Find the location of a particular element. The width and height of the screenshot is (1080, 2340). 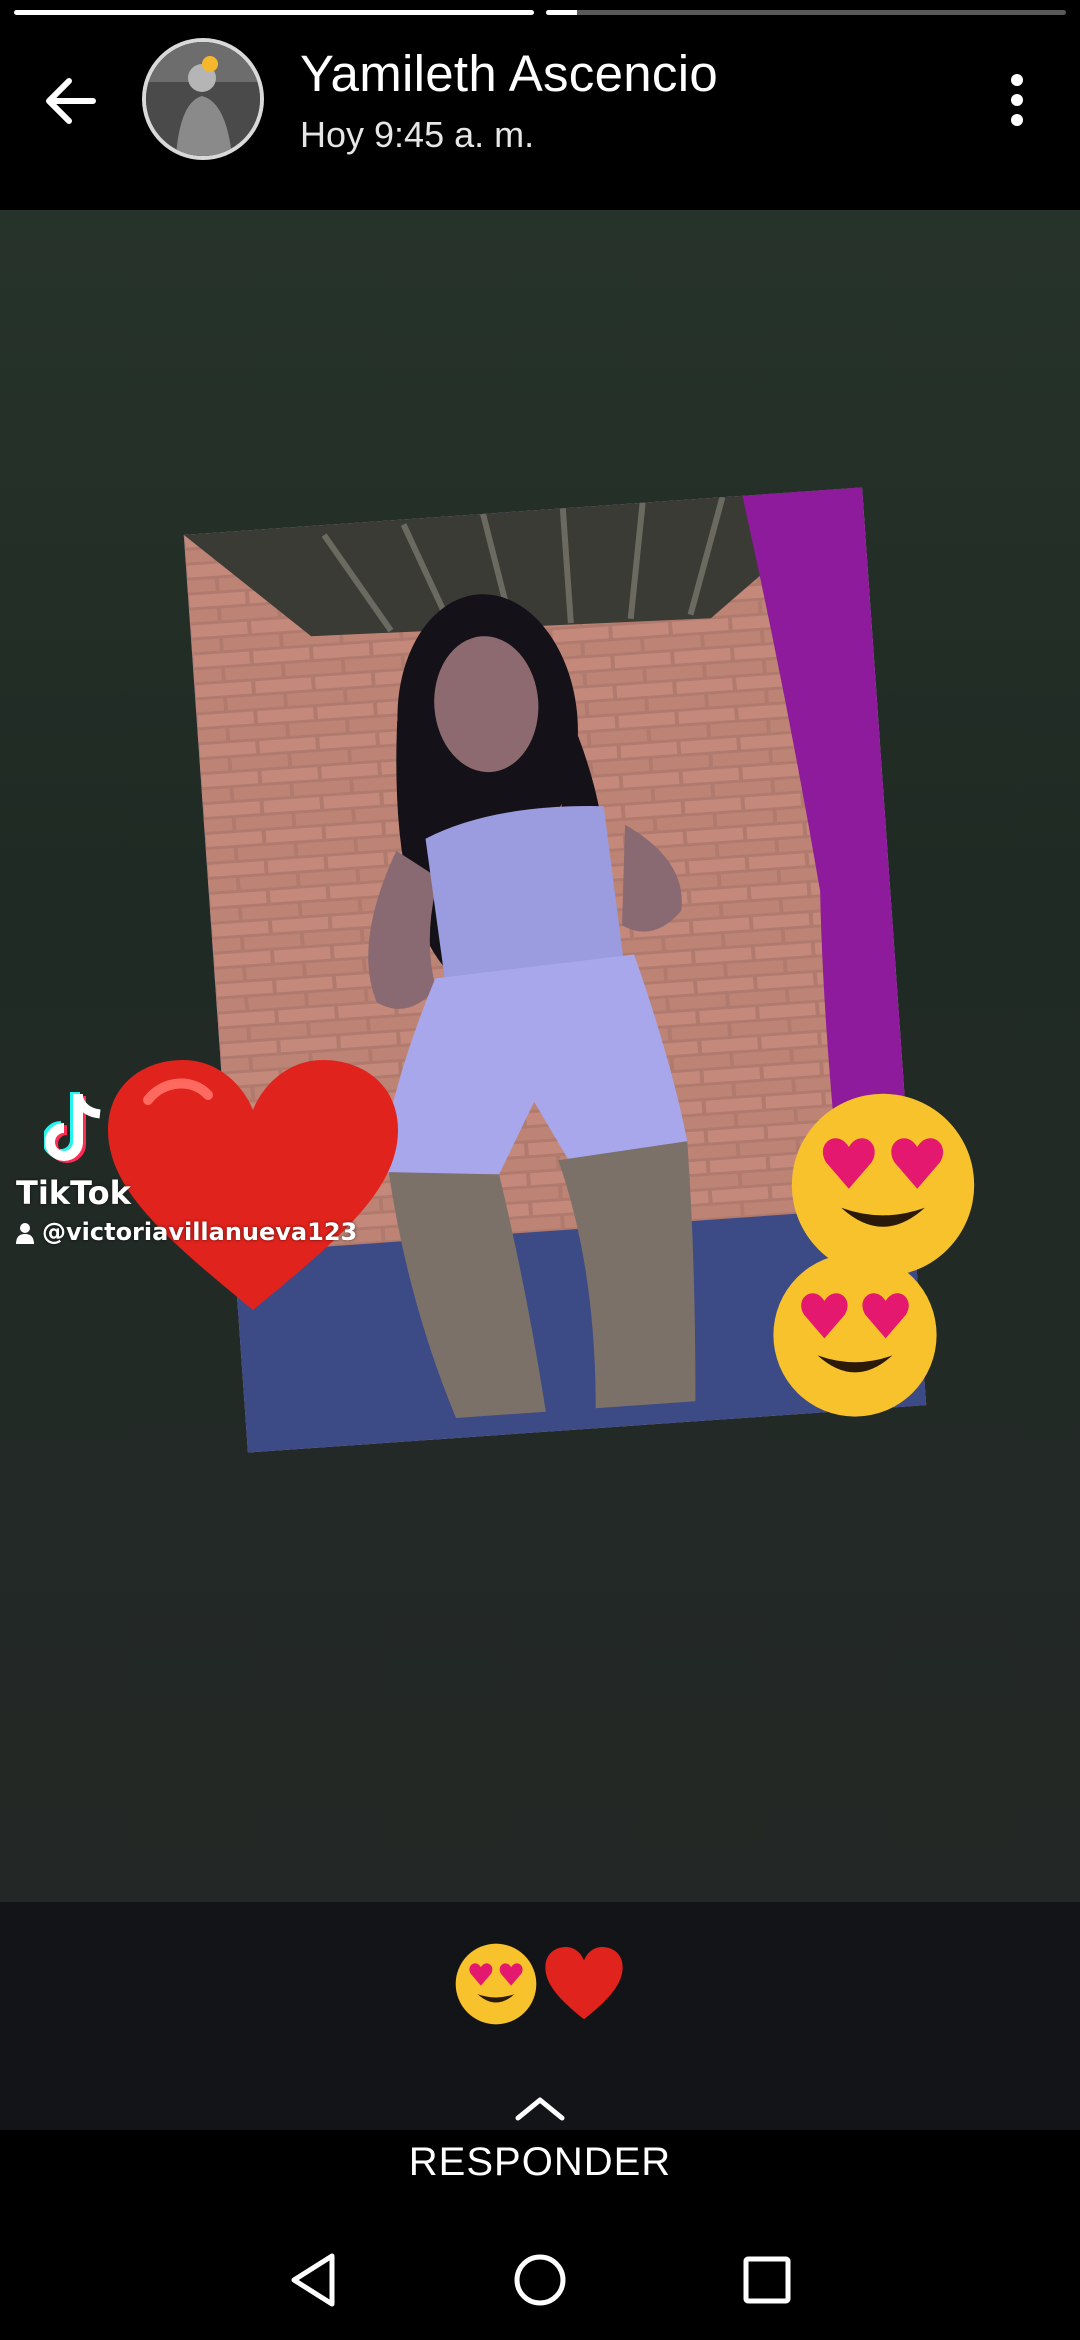

arrow-left-icon is located at coordinates (71, 101).